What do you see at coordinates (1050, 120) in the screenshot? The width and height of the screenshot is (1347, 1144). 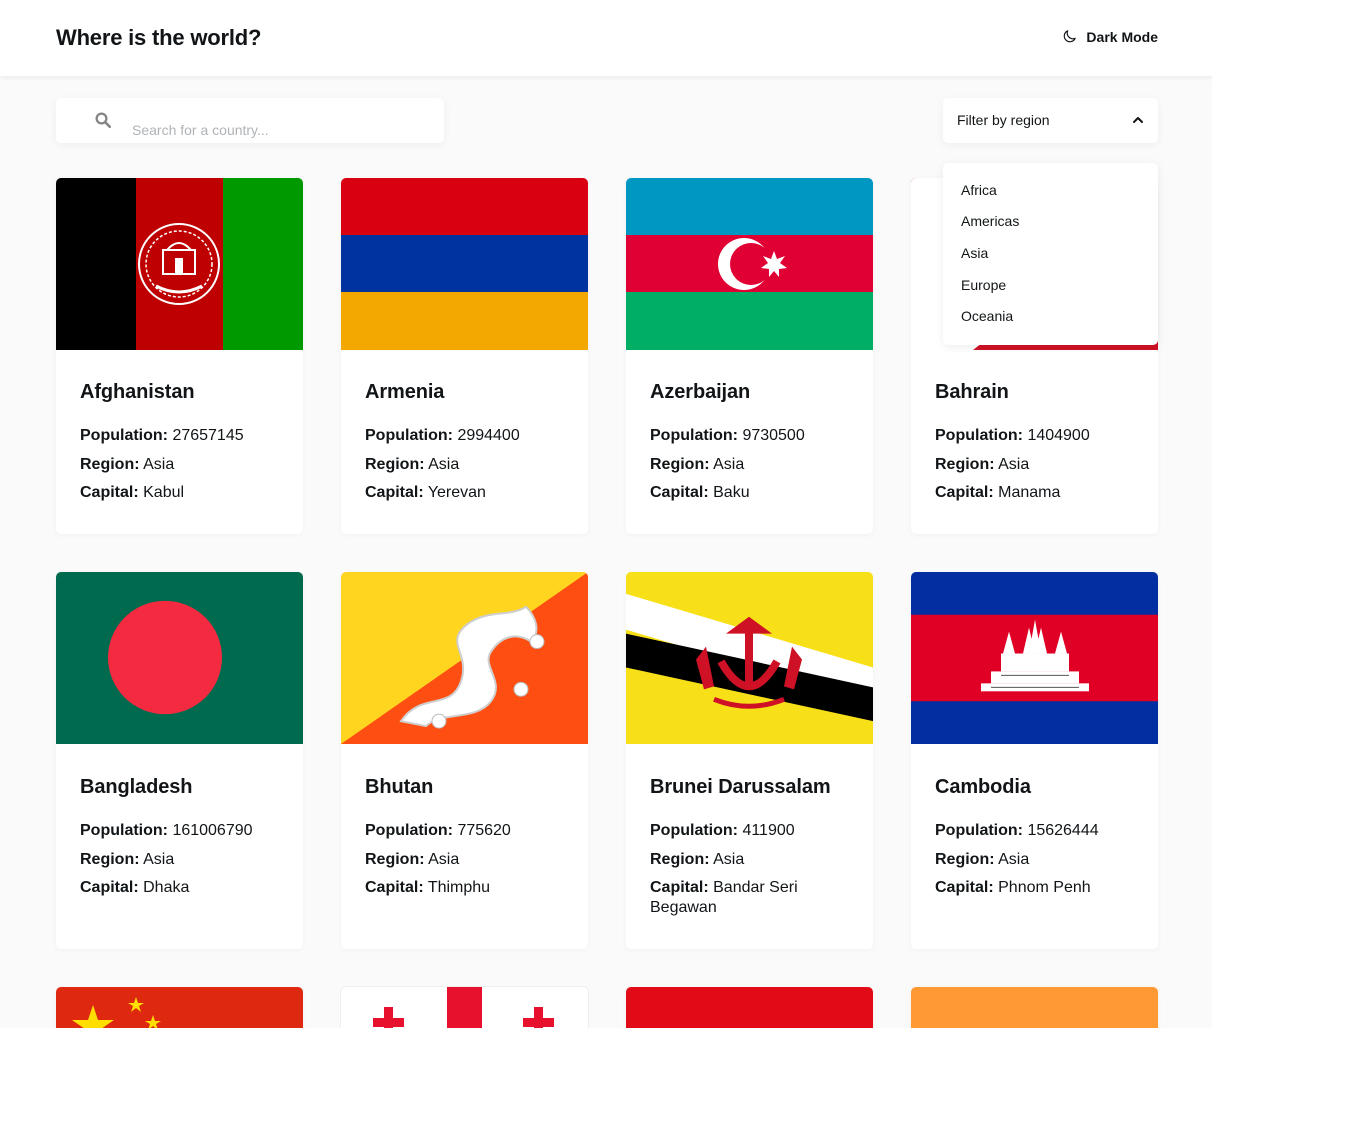 I see `region-filter-select: Filter by region` at bounding box center [1050, 120].